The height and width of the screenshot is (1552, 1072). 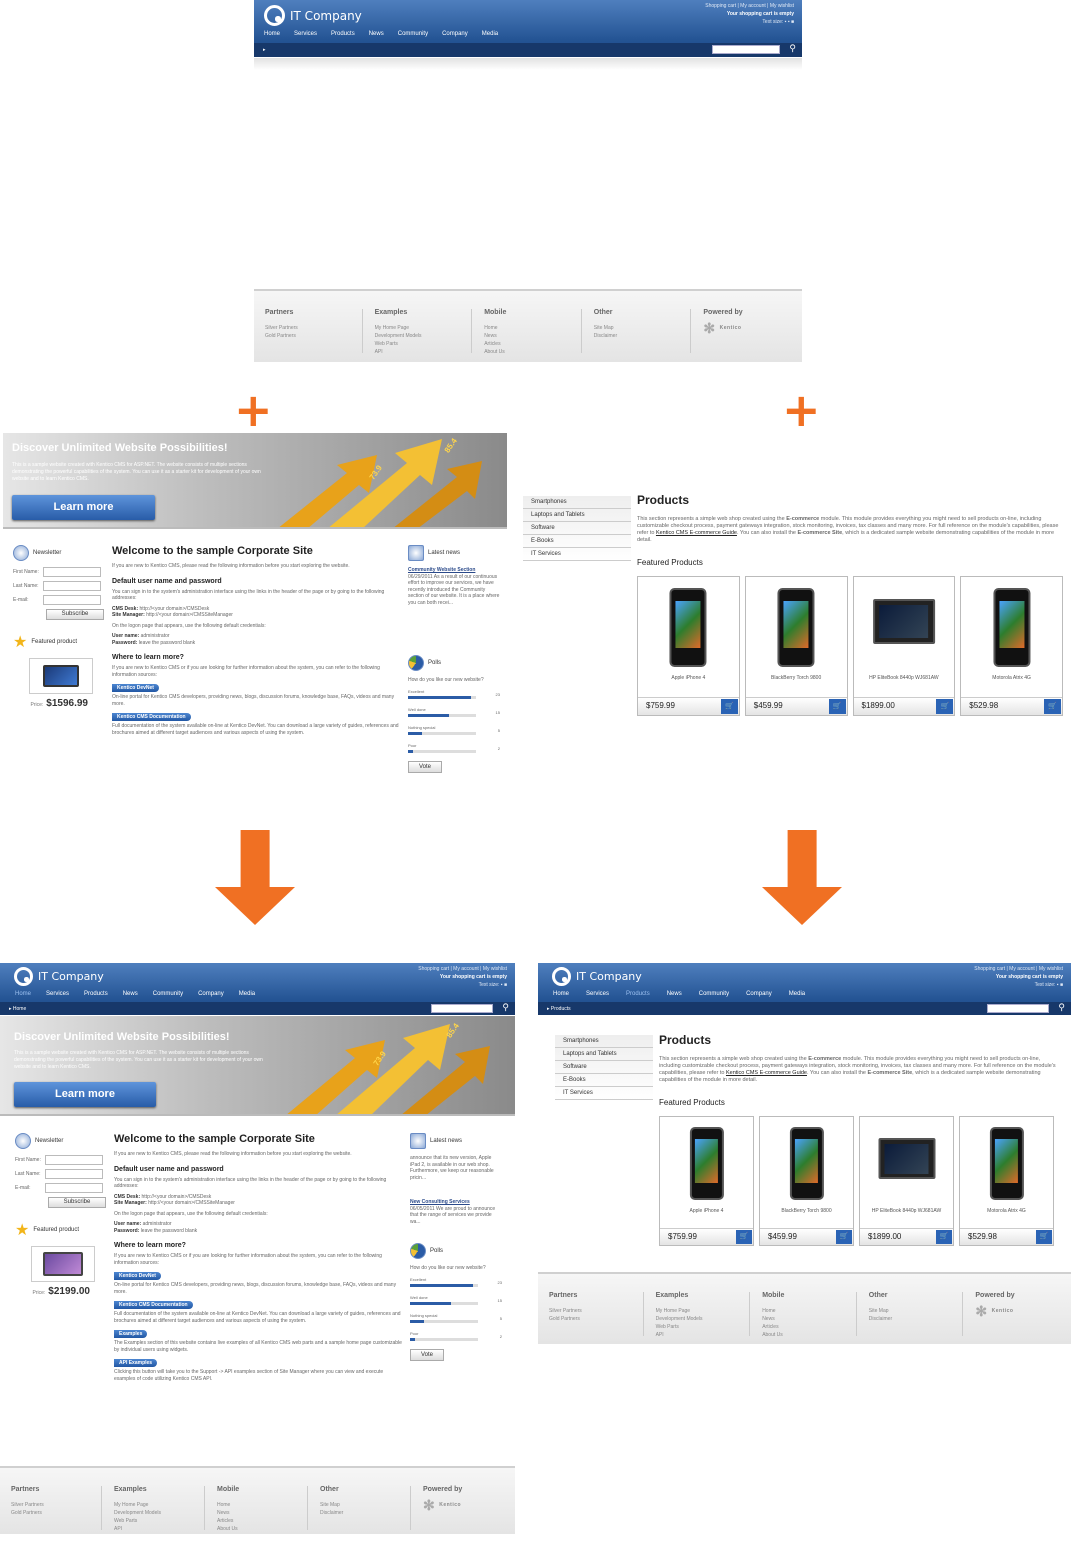 What do you see at coordinates (1011, 678) in the screenshot?
I see `product-name: Motorola Atrix 4G` at bounding box center [1011, 678].